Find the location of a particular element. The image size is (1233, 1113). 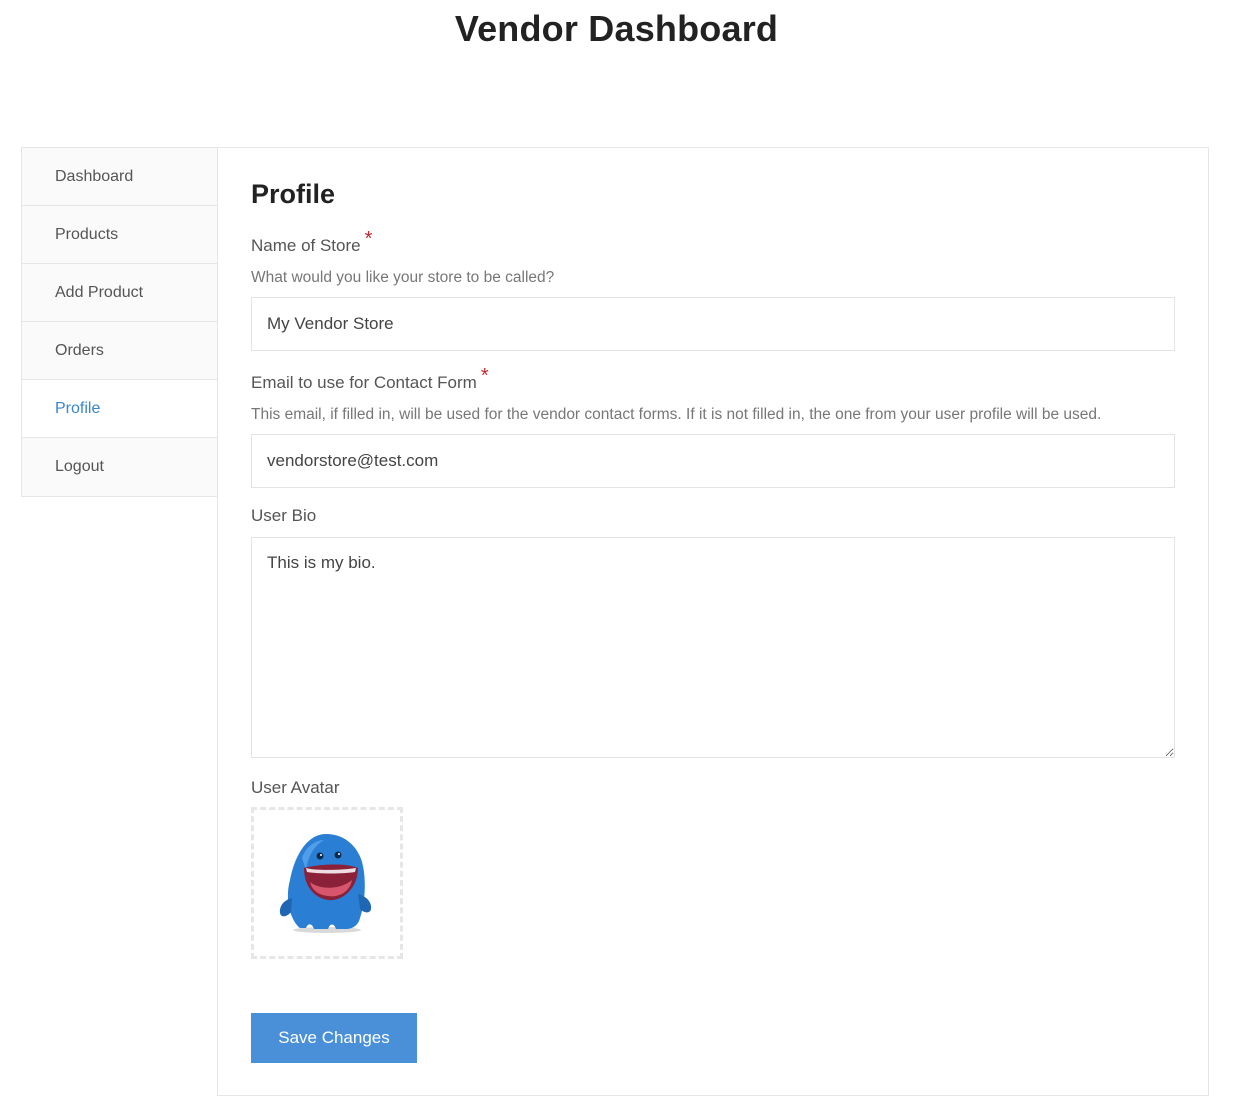

avatar is located at coordinates (325, 883).